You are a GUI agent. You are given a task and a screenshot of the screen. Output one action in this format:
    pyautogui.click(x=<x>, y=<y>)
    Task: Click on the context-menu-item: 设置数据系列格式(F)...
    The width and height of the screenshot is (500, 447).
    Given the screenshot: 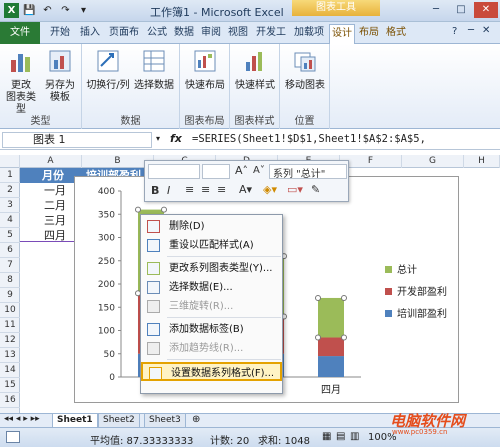 What is the action you would take?
    pyautogui.click(x=211, y=371)
    